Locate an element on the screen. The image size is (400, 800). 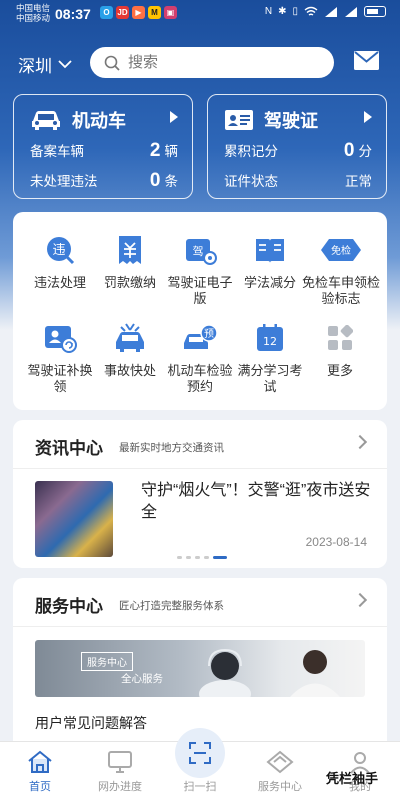
status-bar: 中国电信 中国移动 08:37 O JD ▶ M ▣ N ✱ ▯ is located at coordinates (200, 15).